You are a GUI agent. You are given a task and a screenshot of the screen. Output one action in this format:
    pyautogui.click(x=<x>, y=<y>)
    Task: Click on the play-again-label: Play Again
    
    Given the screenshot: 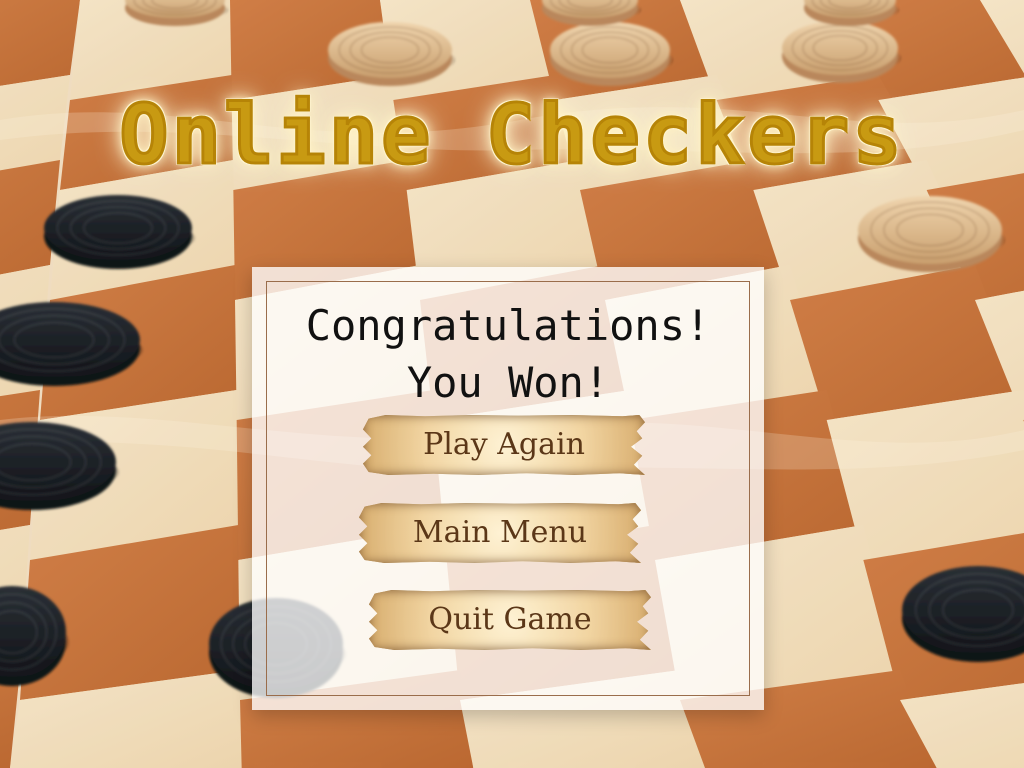 What is the action you would take?
    pyautogui.click(x=504, y=444)
    